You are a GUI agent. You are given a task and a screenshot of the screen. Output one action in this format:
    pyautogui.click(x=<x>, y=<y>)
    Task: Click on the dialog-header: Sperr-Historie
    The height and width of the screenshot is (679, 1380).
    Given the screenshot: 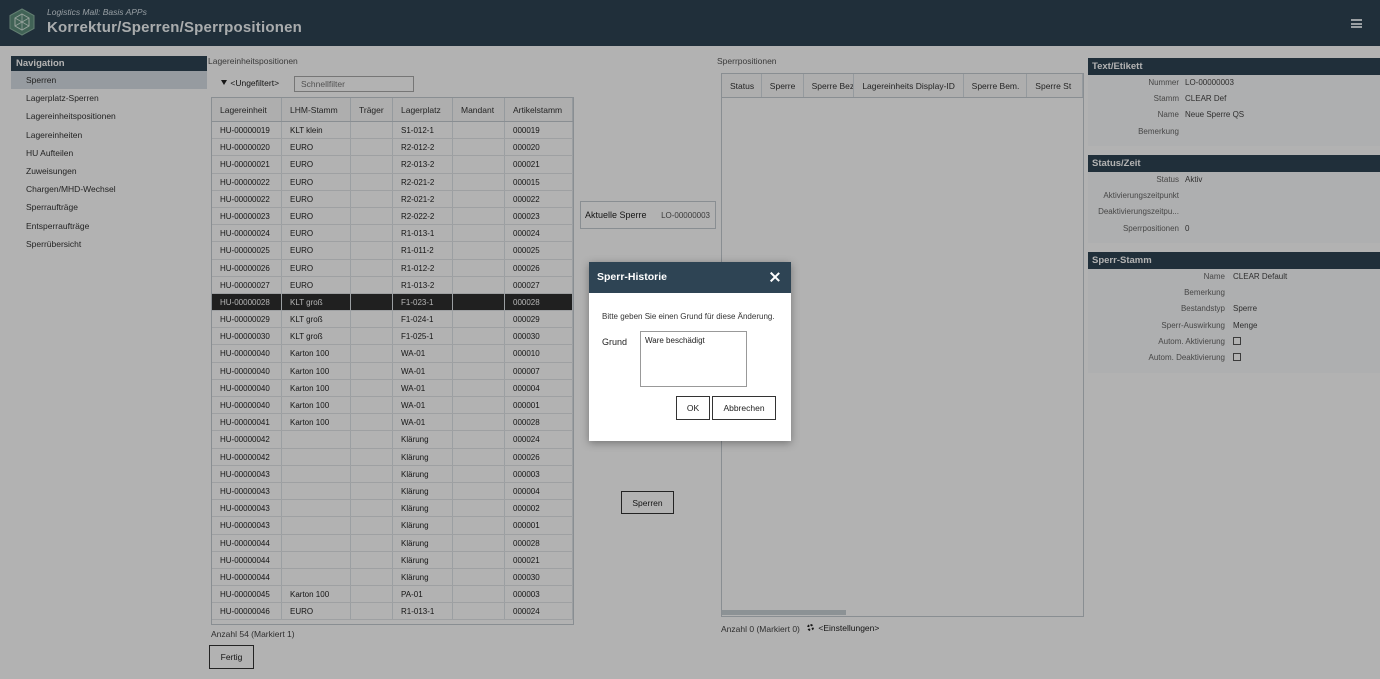 What is the action you would take?
    pyautogui.click(x=690, y=277)
    